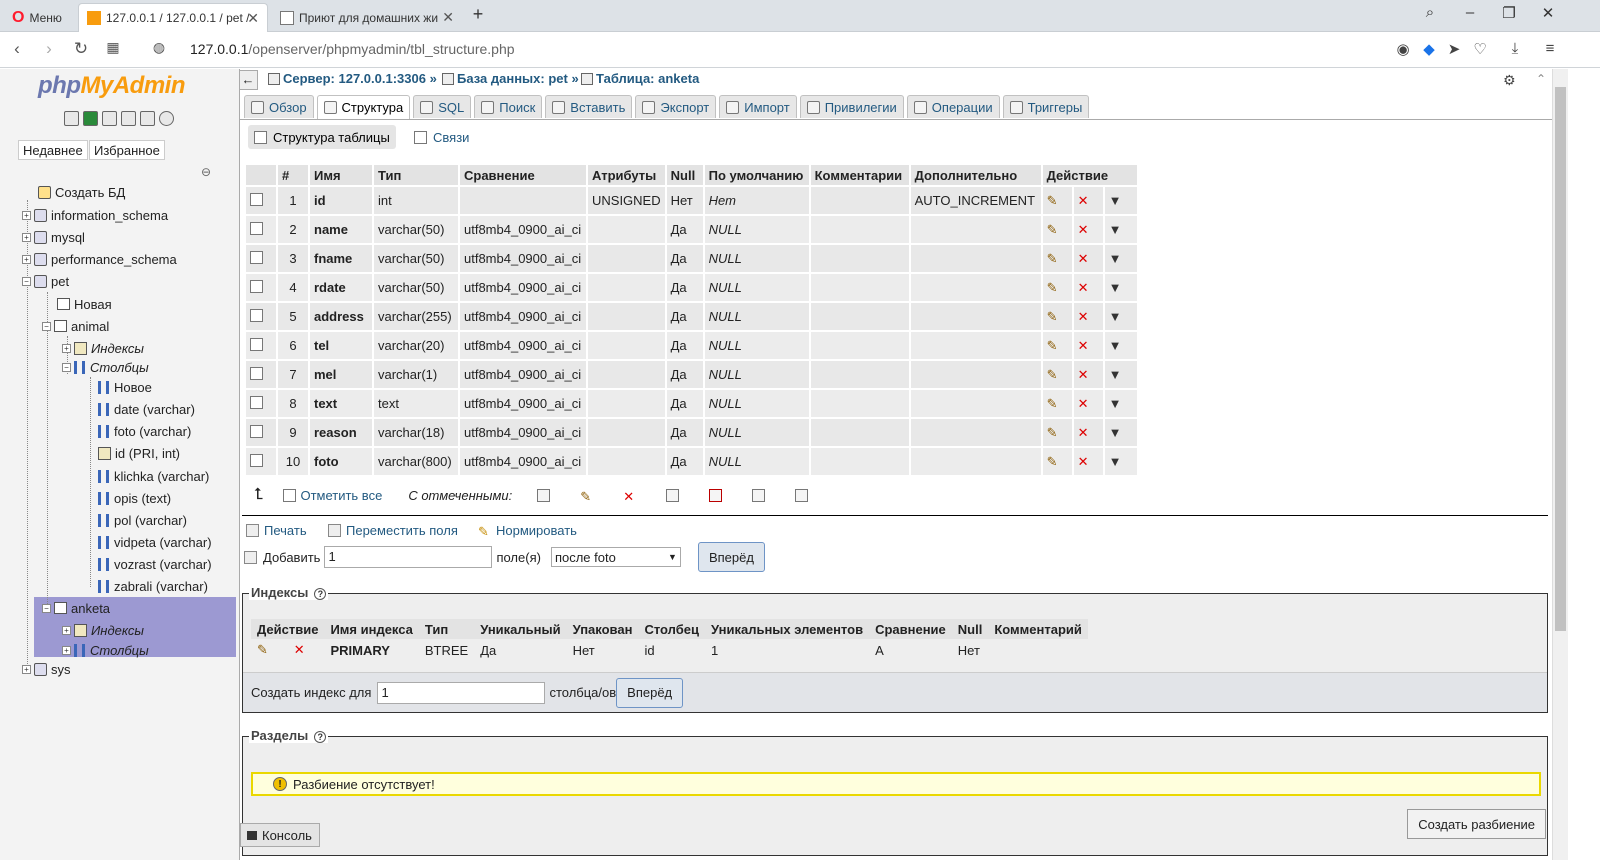  I want to click on subtab-relations: Связи, so click(441, 137).